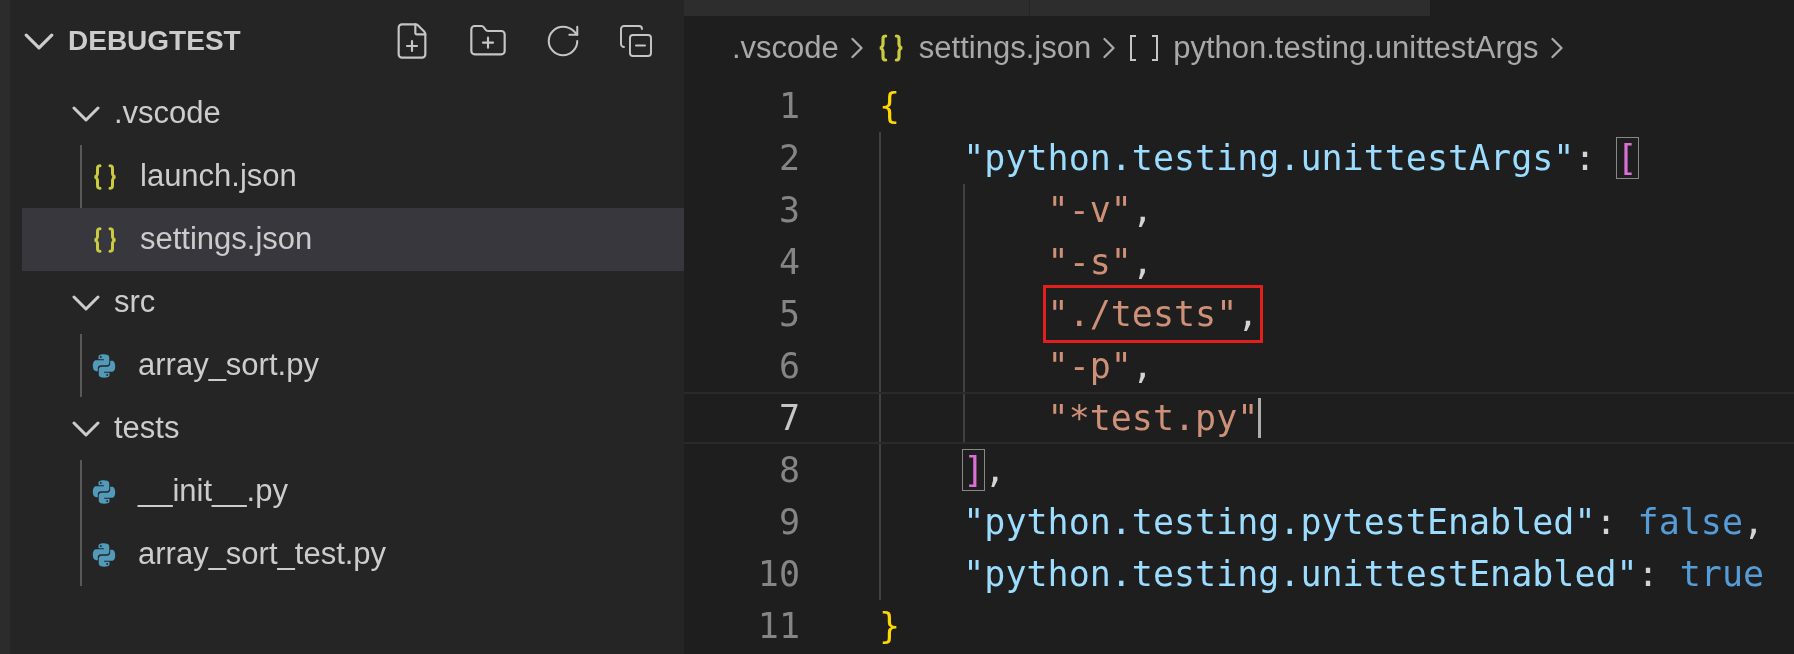 This screenshot has width=1794, height=654. What do you see at coordinates (1279, 521) in the screenshot?
I see `json-key: "python.testing.pytestEnabled"` at bounding box center [1279, 521].